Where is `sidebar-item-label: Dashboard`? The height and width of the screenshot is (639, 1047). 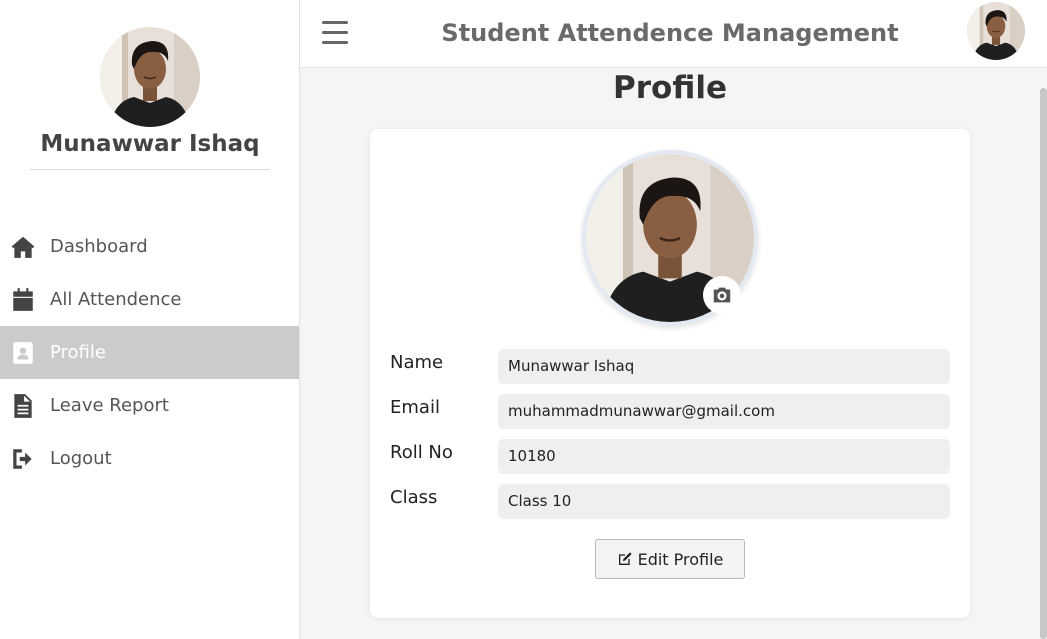 sidebar-item-label: Dashboard is located at coordinates (99, 246).